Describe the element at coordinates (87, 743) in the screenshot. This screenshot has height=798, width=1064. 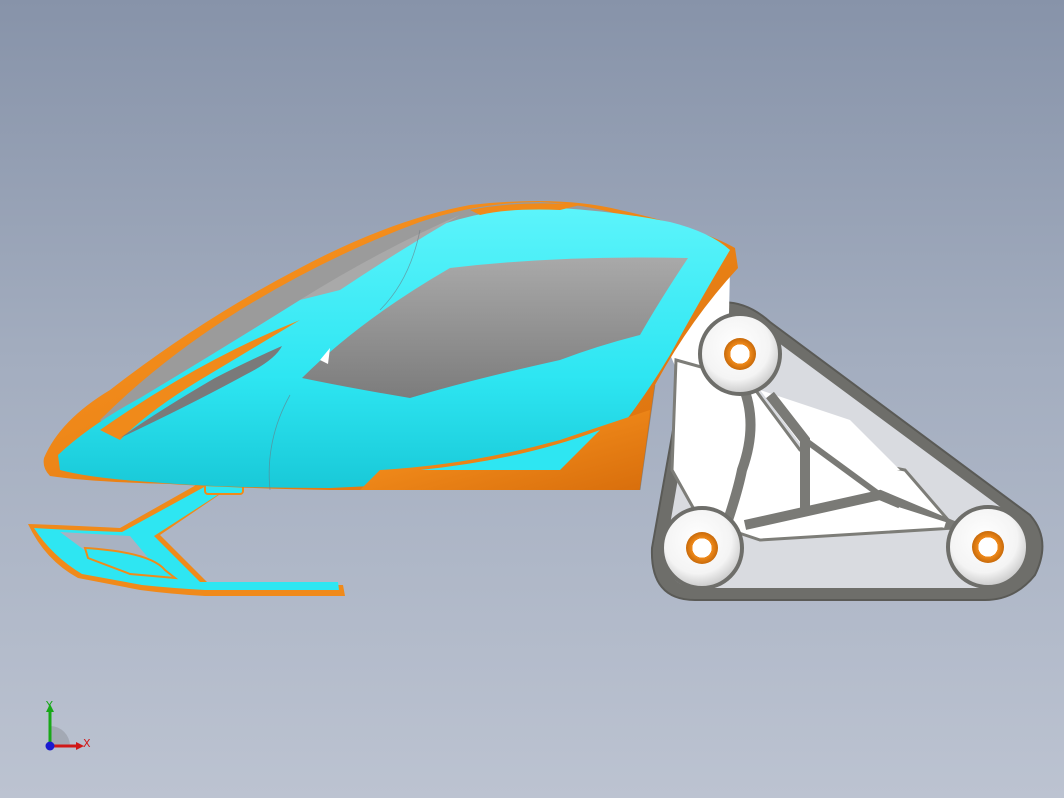
I see `x-axis-label: X` at that location.